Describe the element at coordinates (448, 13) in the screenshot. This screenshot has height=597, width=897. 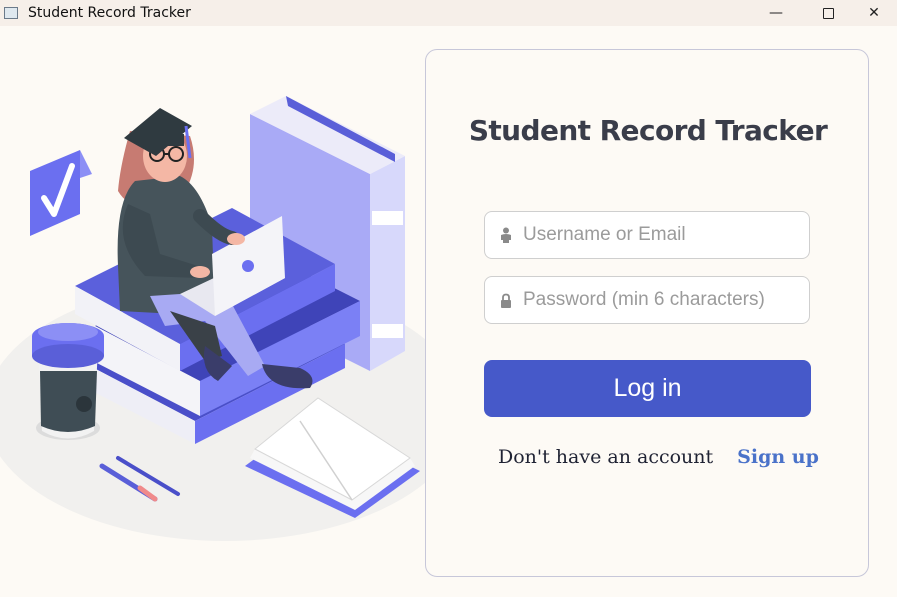
I see `title-bar: Student Record Tracker — ✕` at that location.